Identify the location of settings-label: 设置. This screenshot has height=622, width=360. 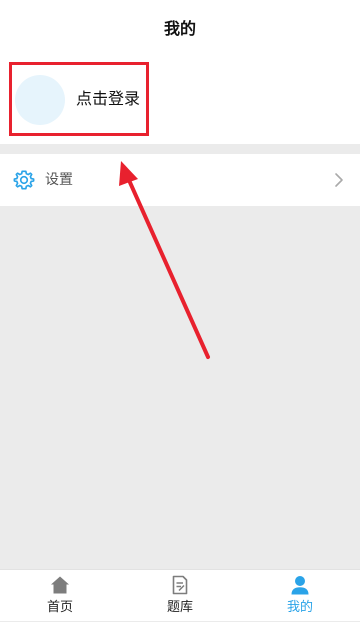
(59, 180).